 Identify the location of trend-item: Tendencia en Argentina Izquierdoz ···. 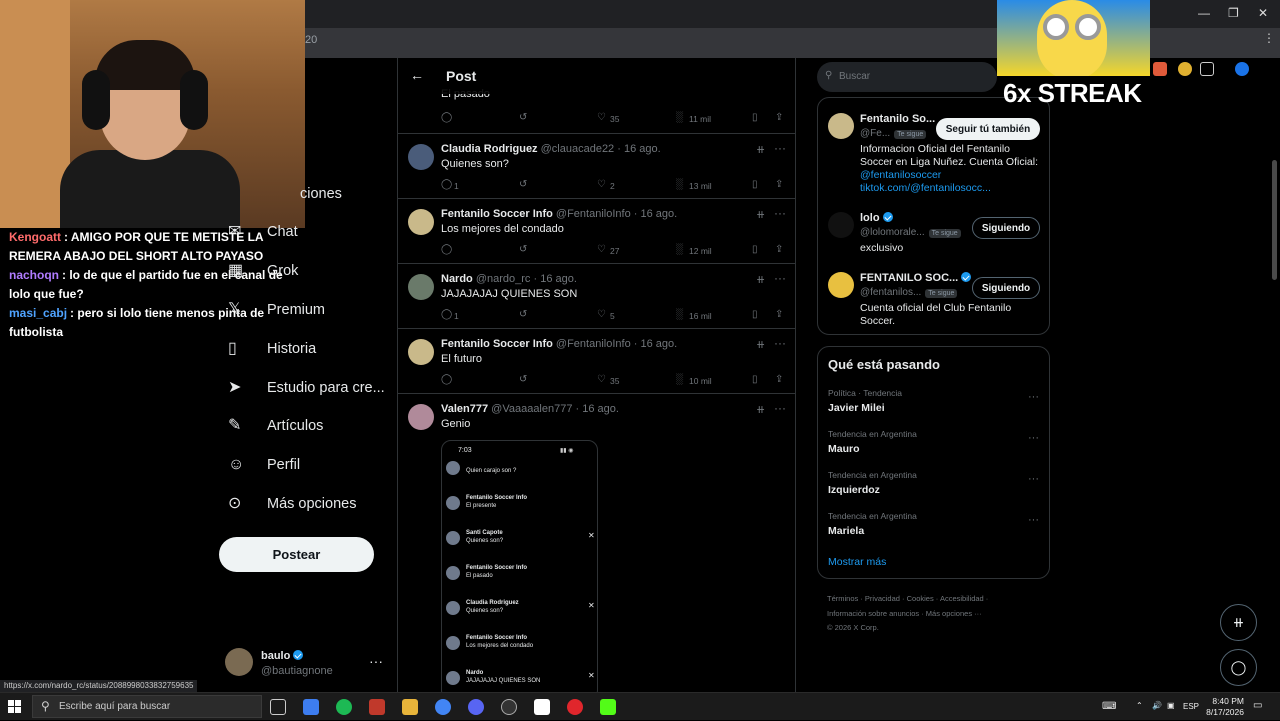
(935, 483).